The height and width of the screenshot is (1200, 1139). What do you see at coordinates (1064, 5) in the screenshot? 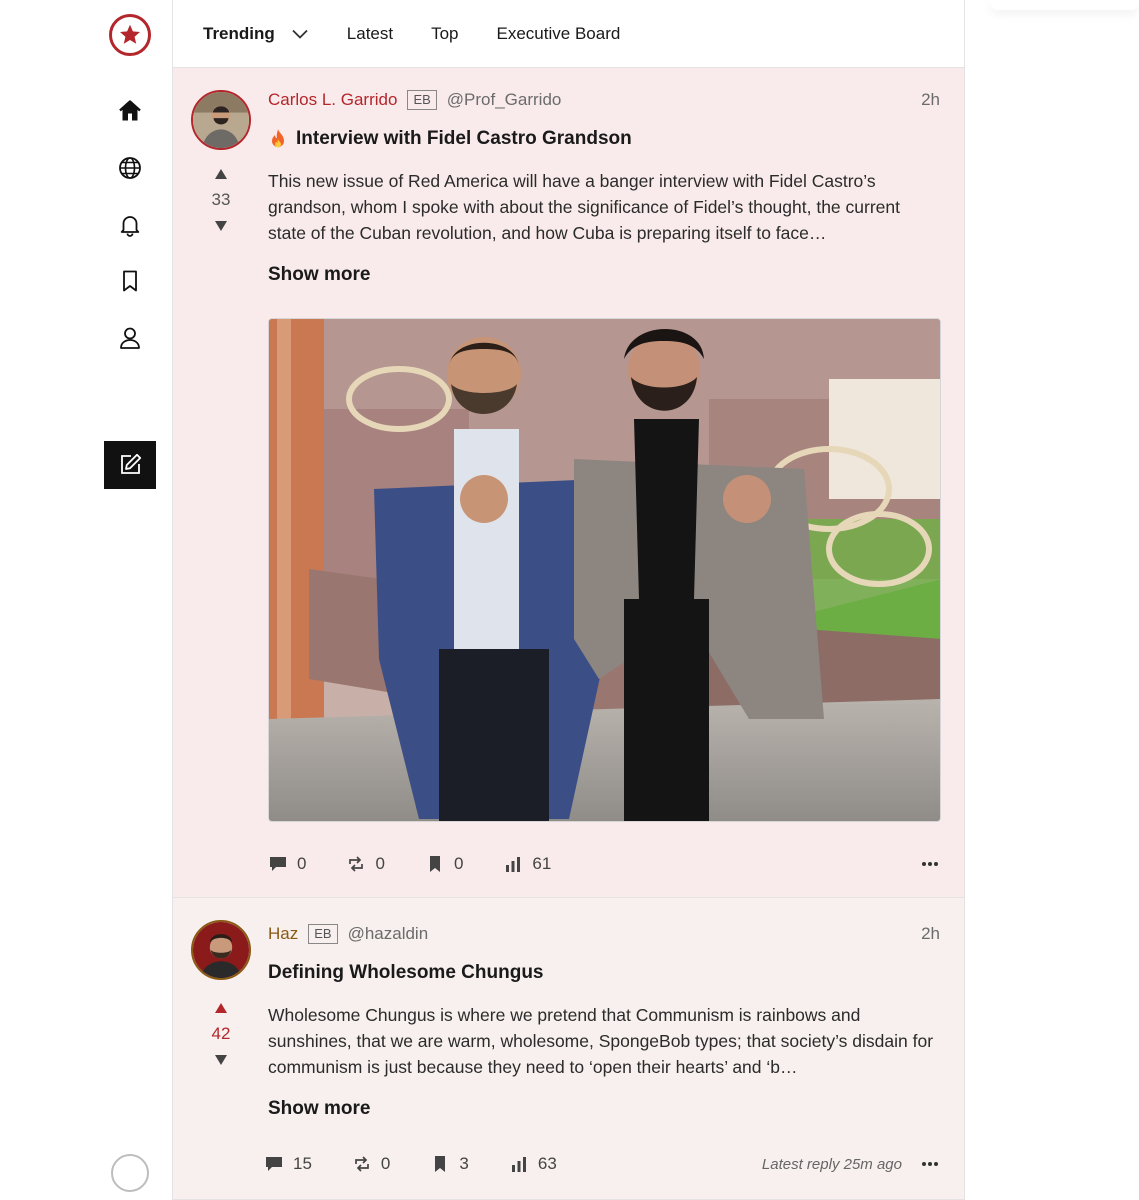
I see `top-shadow-right` at bounding box center [1064, 5].